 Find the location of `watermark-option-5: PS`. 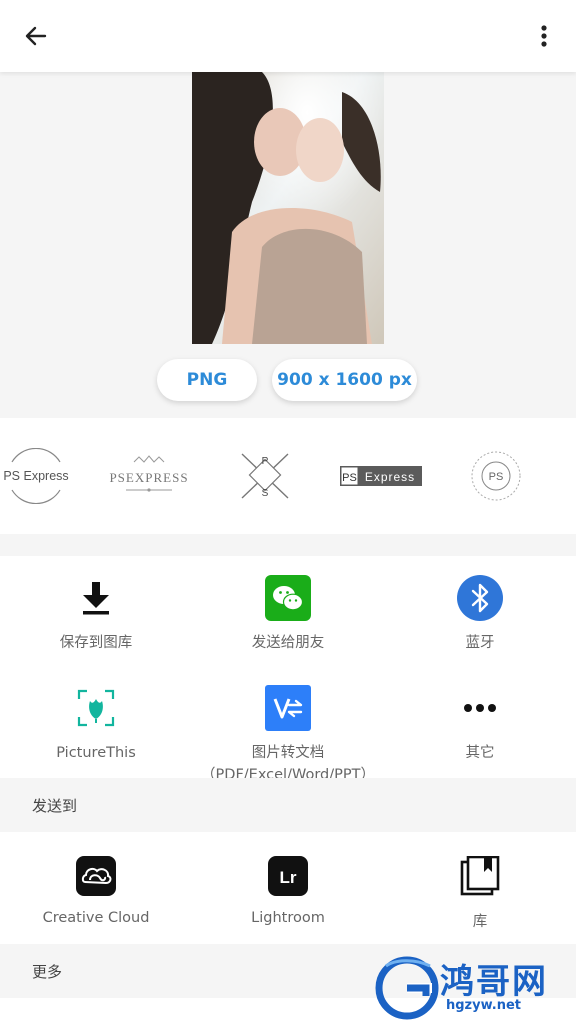

watermark-option-5: PS is located at coordinates (496, 476).